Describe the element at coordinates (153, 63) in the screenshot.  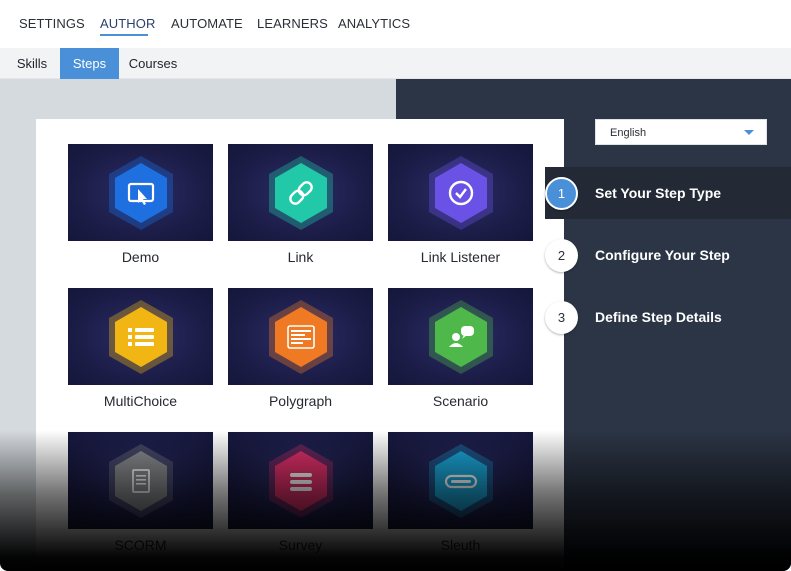
I see `tab-courses: Courses` at that location.